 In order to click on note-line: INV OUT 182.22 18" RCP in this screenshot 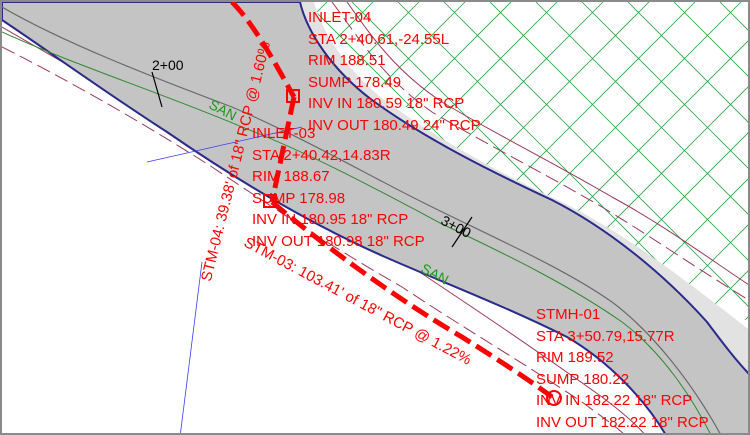, I will do `click(622, 422)`.